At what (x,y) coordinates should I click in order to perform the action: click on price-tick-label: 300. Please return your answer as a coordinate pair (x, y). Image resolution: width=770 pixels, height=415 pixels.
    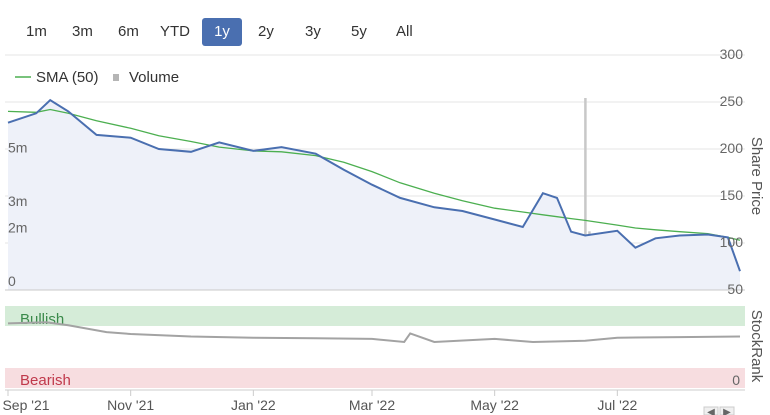
    Looking at the image, I should click on (732, 54).